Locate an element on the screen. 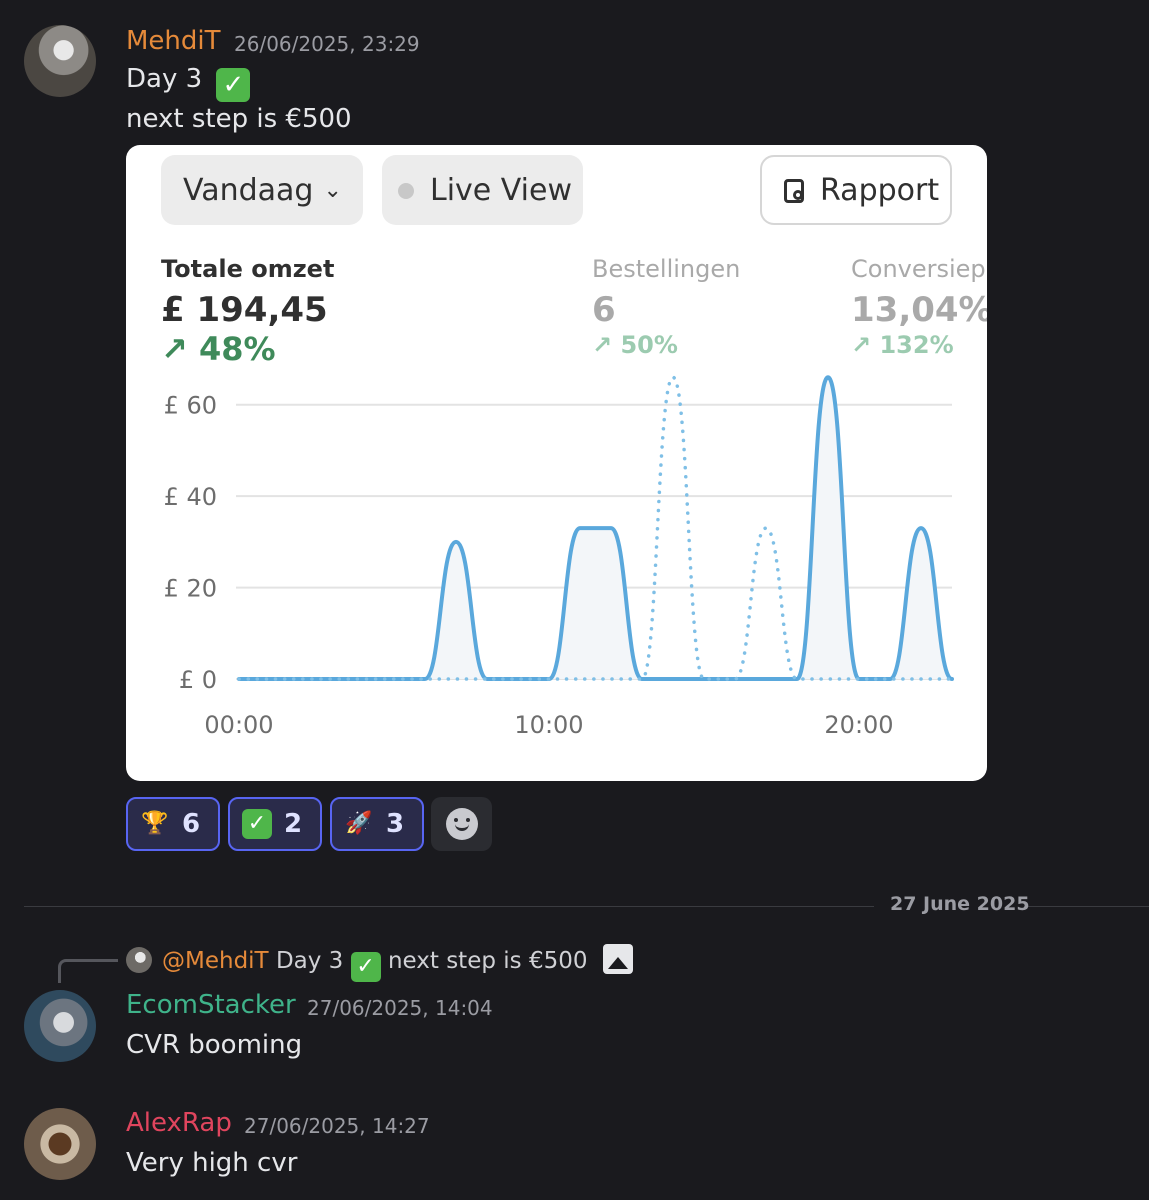 The image size is (1149, 1200). date-separator: 27 June 2025 is located at coordinates (960, 904).